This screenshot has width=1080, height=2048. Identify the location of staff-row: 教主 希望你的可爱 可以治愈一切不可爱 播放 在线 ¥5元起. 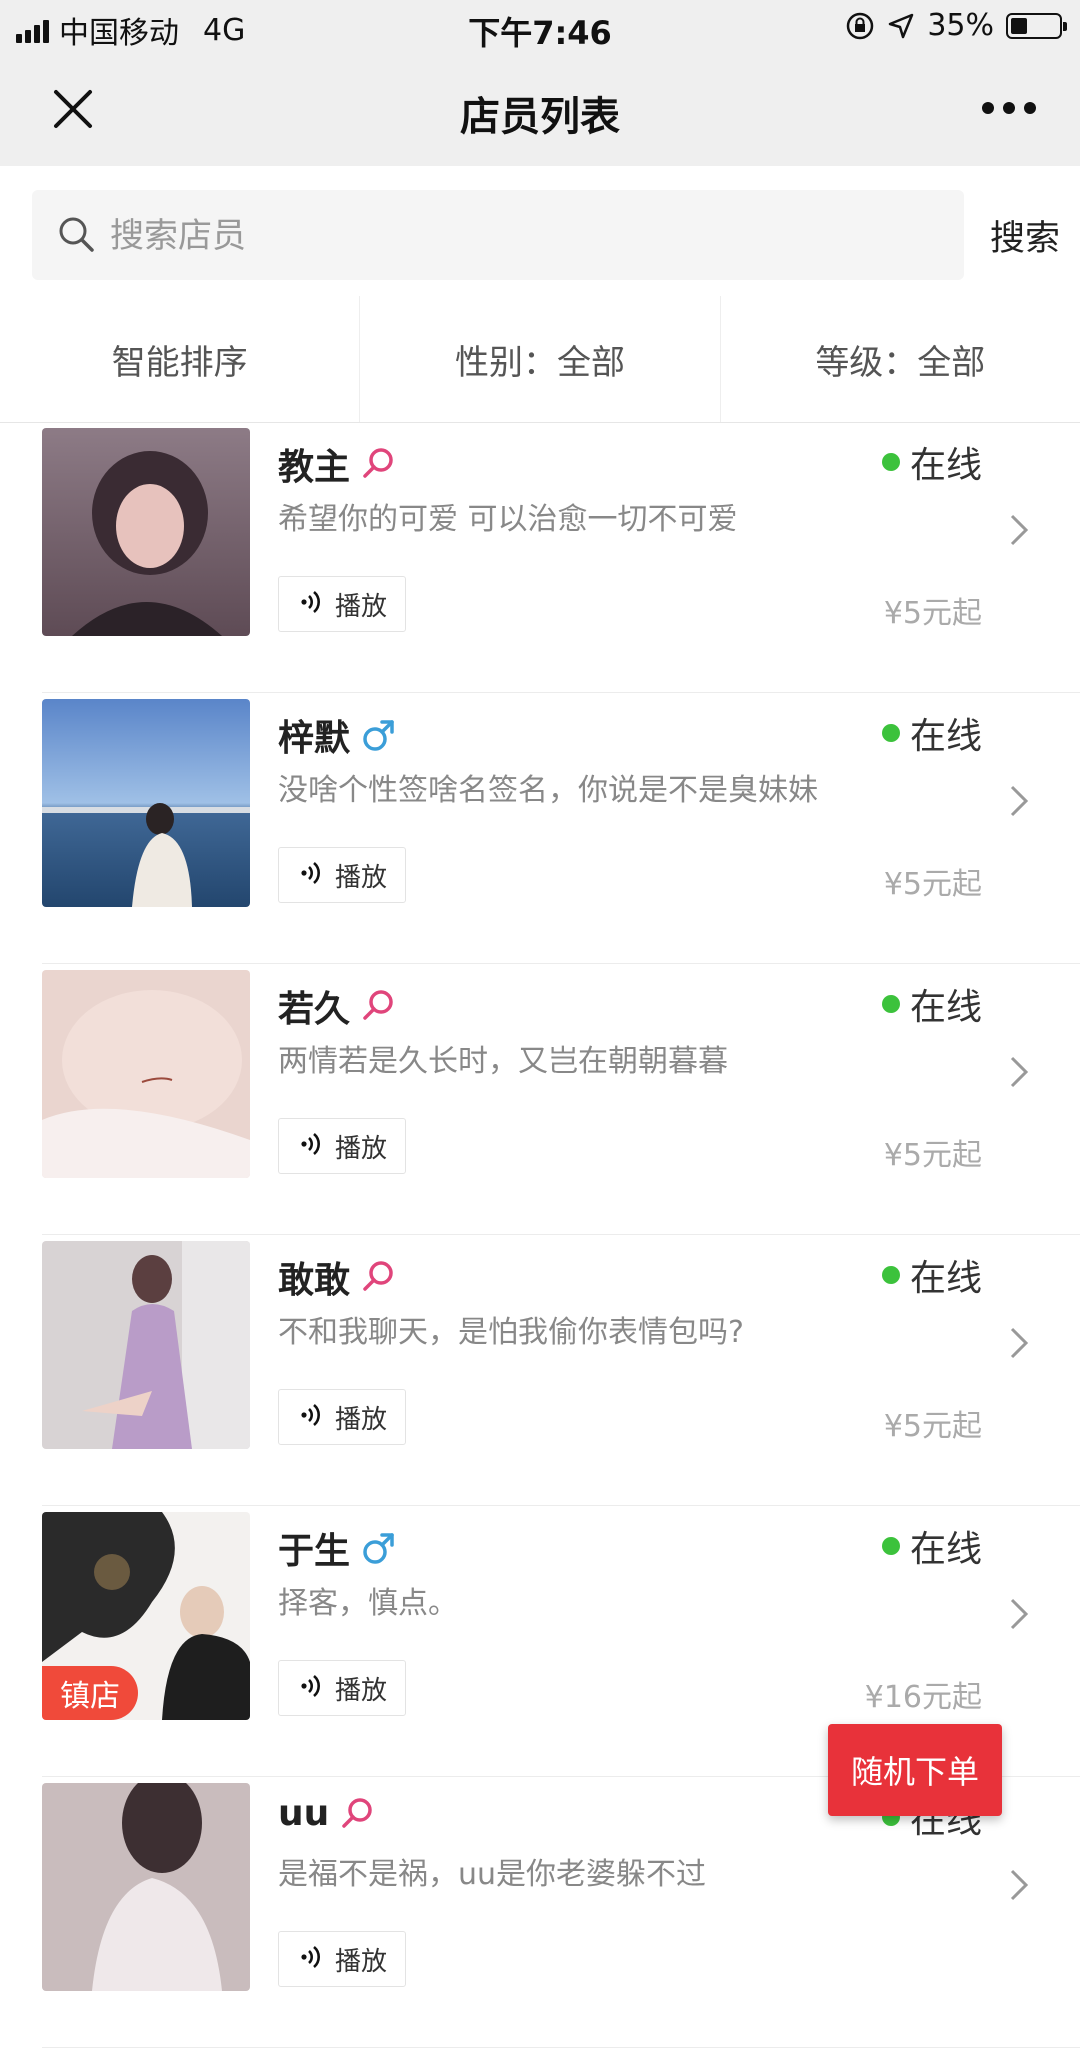
(540, 557).